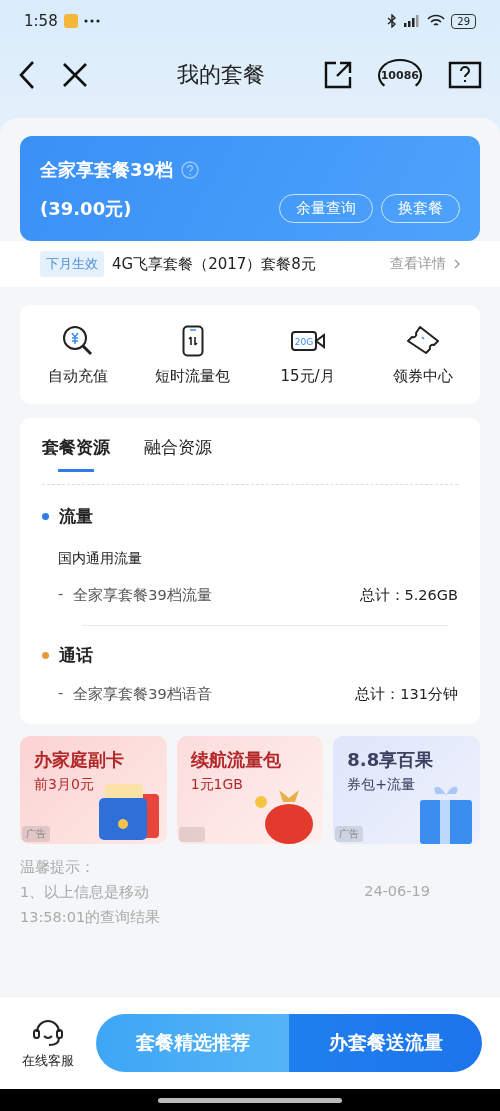 This screenshot has width=500, height=1111. I want to click on action-label: 领券中心, so click(422, 376).